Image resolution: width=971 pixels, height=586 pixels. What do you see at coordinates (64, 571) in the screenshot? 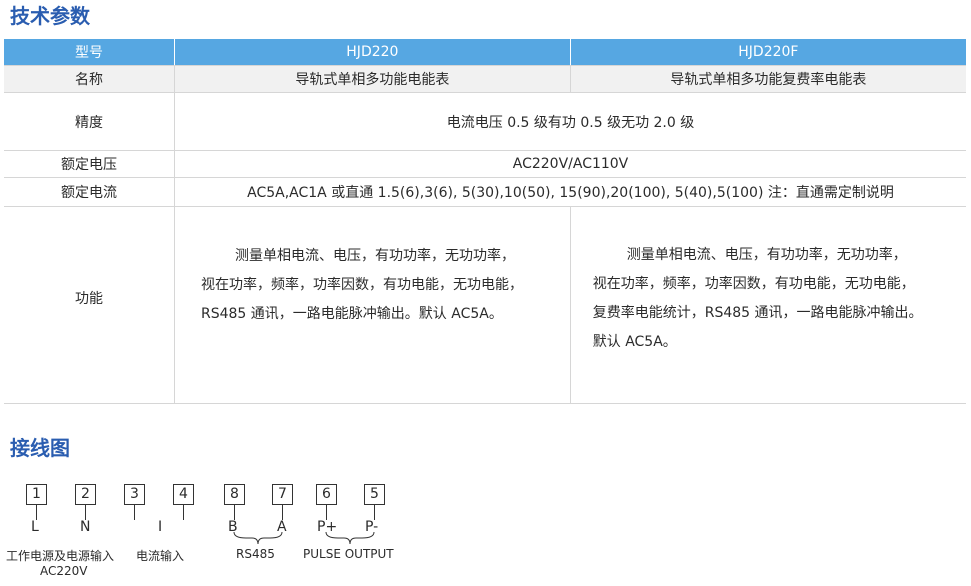
I see `power-voltage-label: AC220V` at bounding box center [64, 571].